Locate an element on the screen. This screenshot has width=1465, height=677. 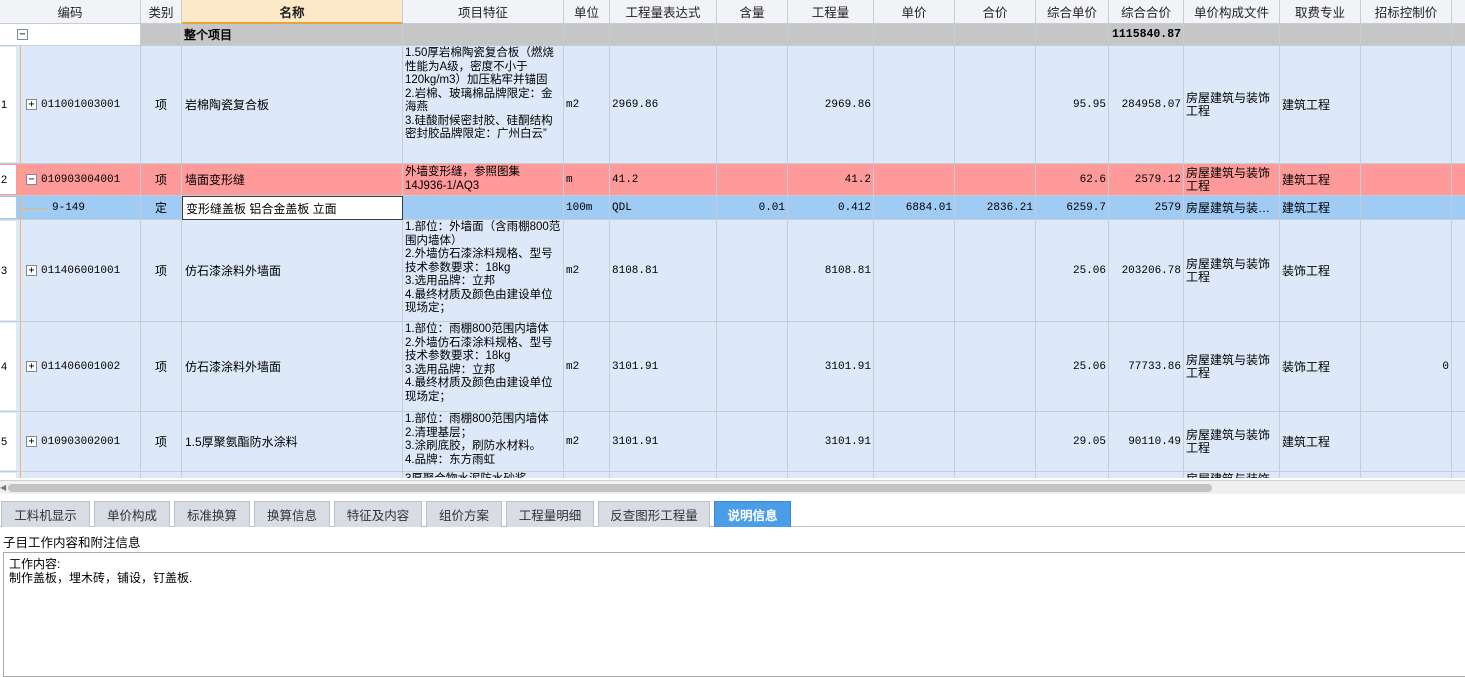
header-major: 取费专业 is located at coordinates (1320, 12).